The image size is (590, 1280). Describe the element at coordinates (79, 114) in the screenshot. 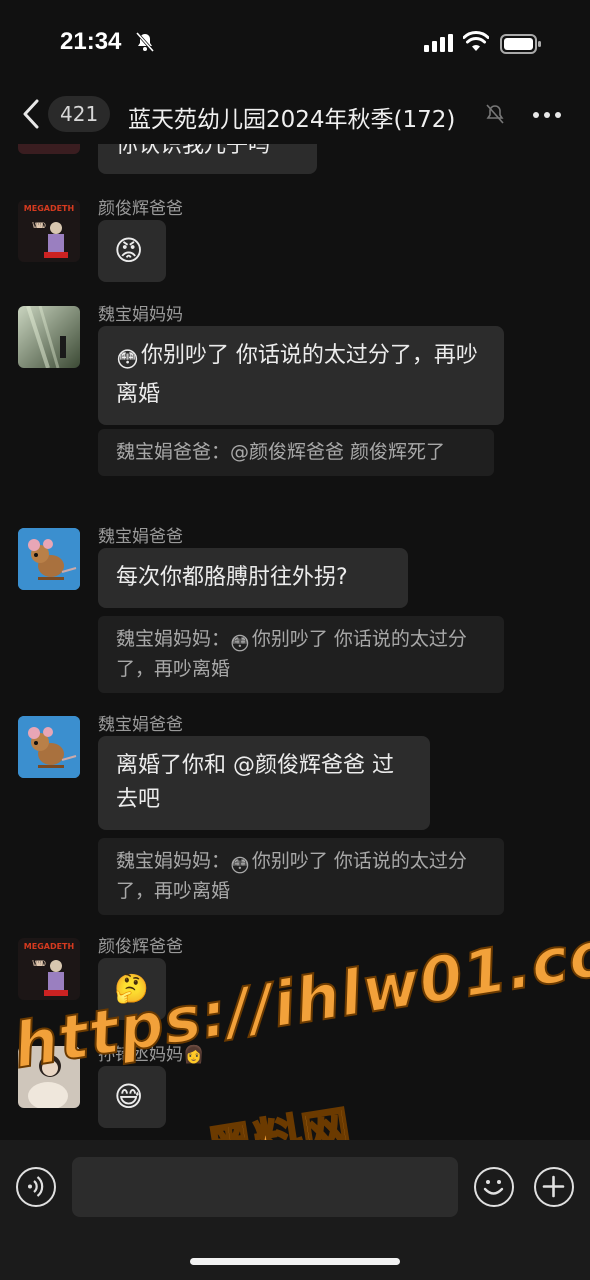

I see `unread-count-badge: 421` at that location.